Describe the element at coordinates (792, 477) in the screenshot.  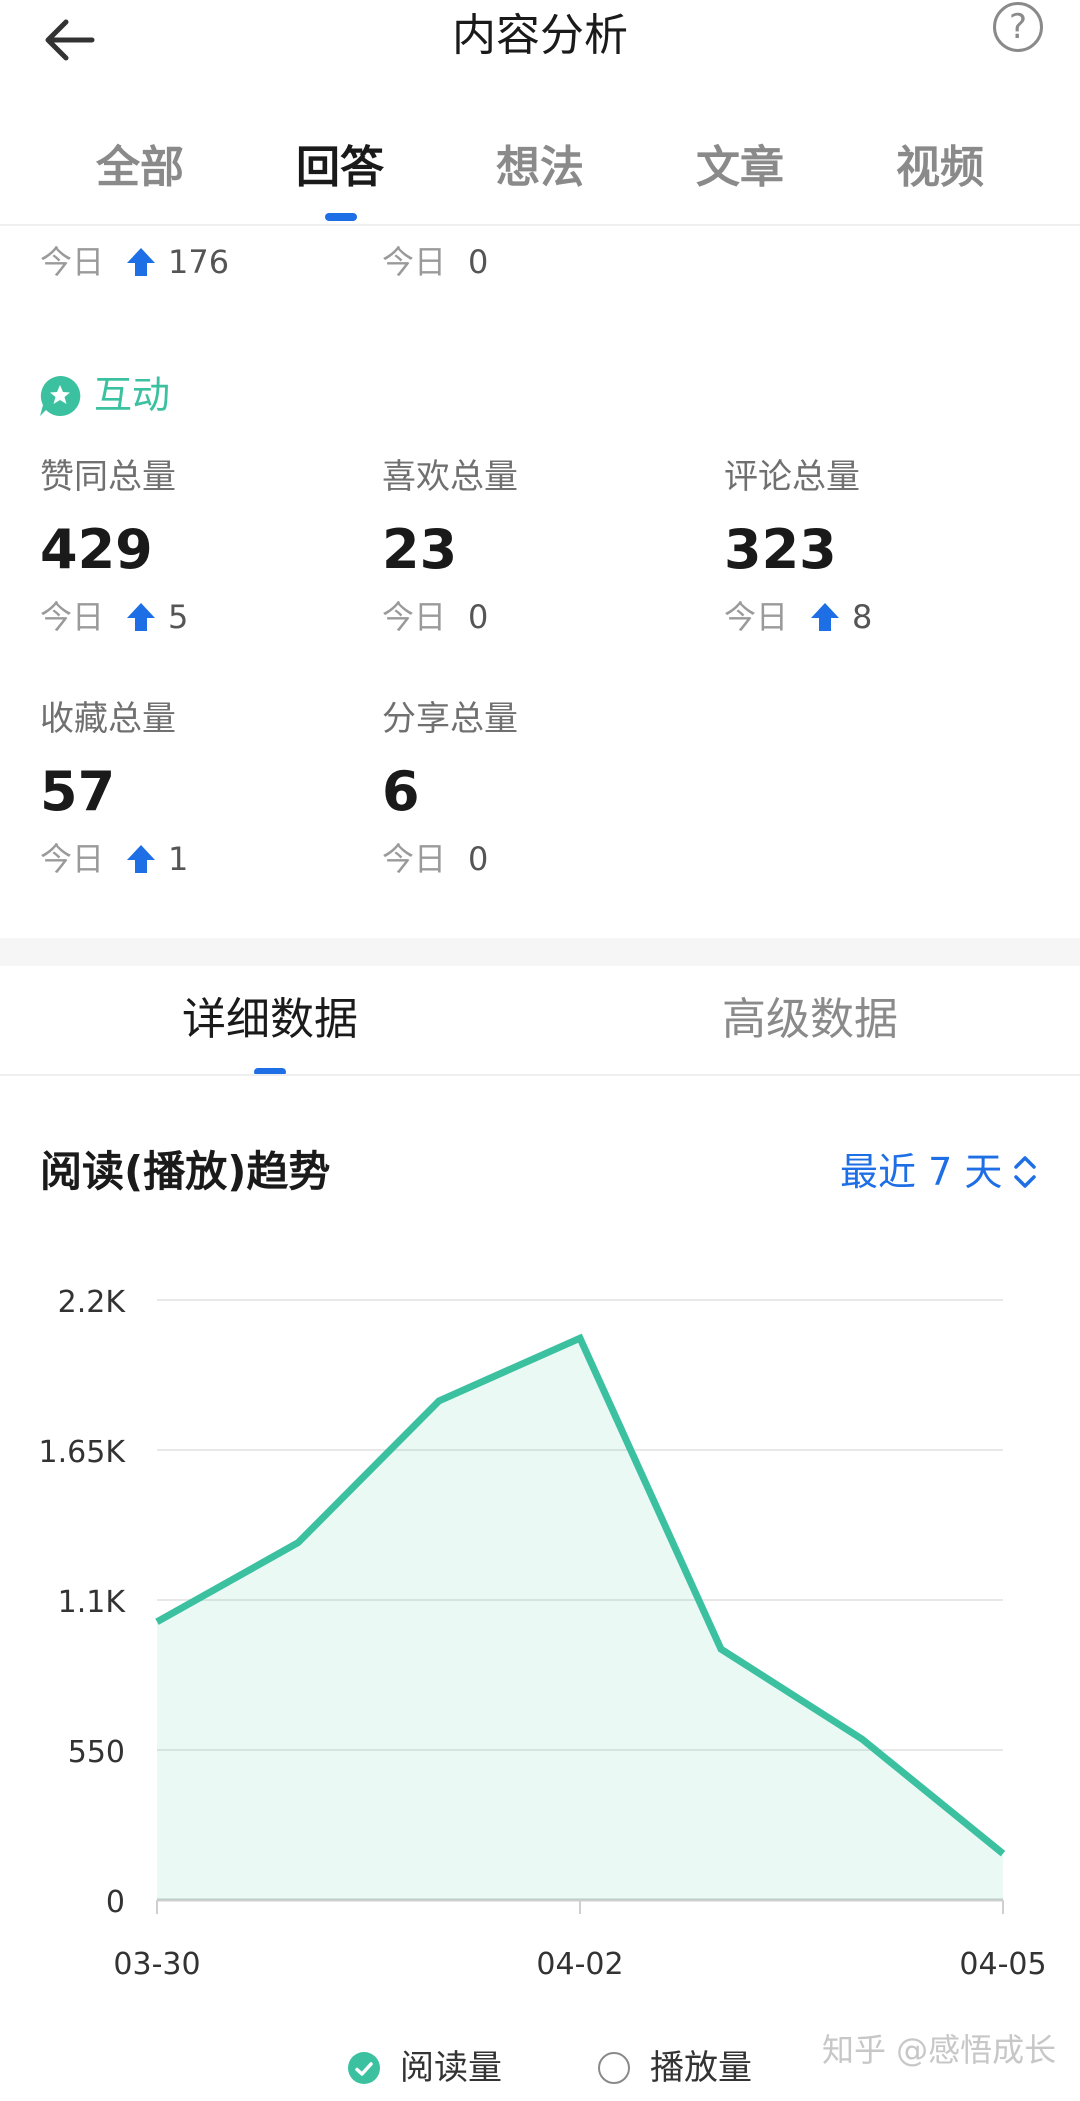
I see `stat-label-comments: 评论总量` at that location.